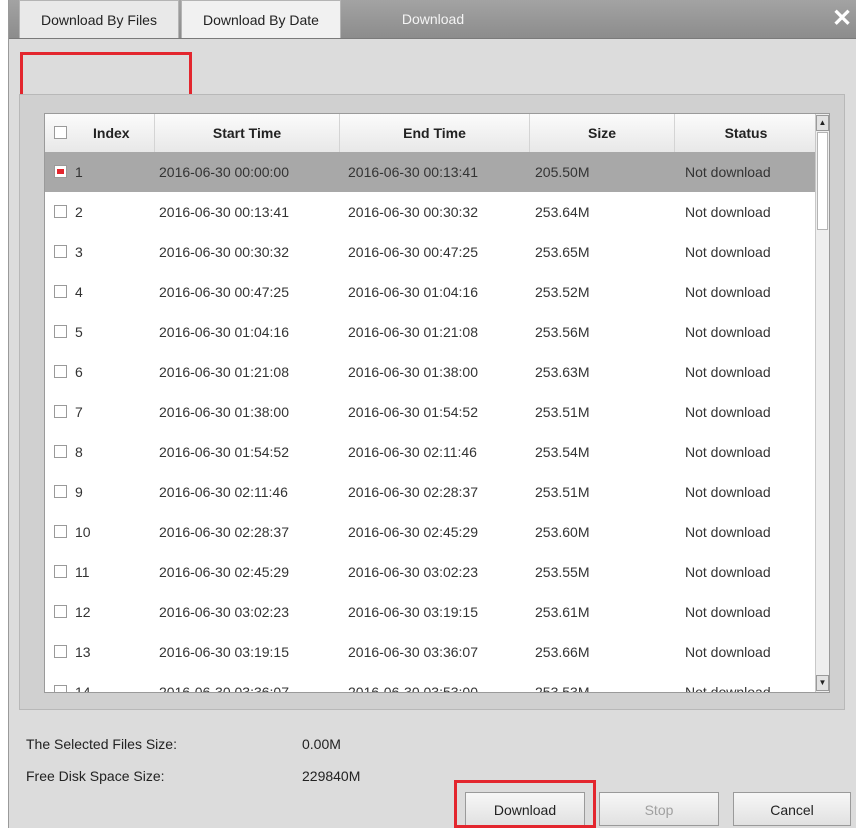 This screenshot has height=828, width=856. Describe the element at coordinates (224, 332) in the screenshot. I see `cell-start-time: 2016-06-30 01:04:16` at that location.